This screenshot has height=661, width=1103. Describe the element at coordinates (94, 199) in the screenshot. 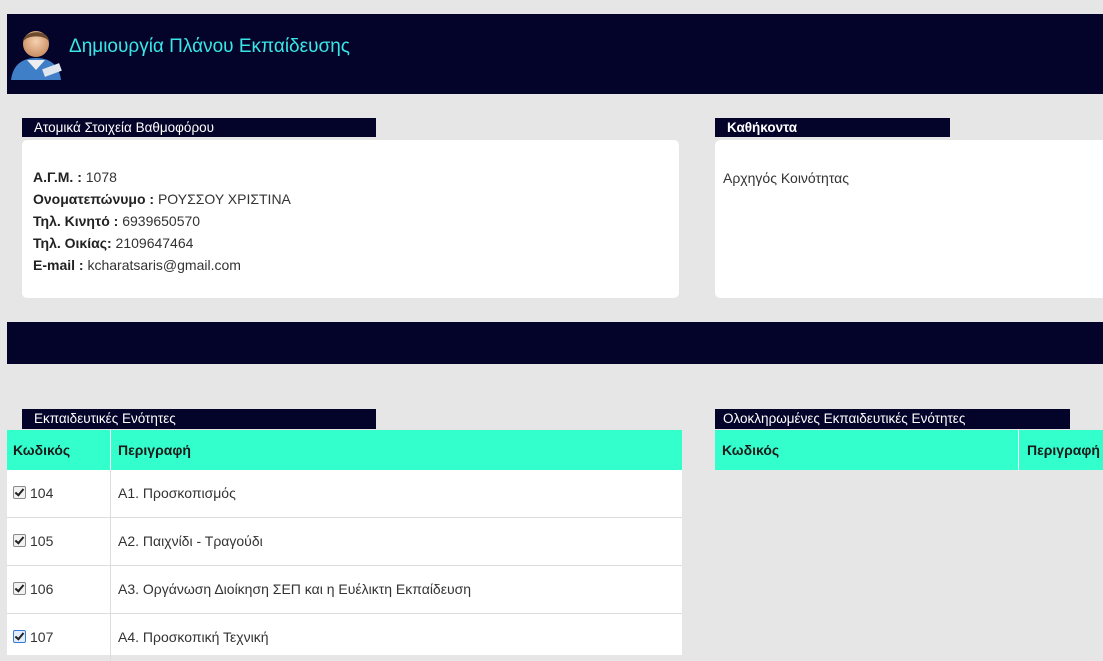

I see `name-label: Ονοματεπώνυμο :` at that location.